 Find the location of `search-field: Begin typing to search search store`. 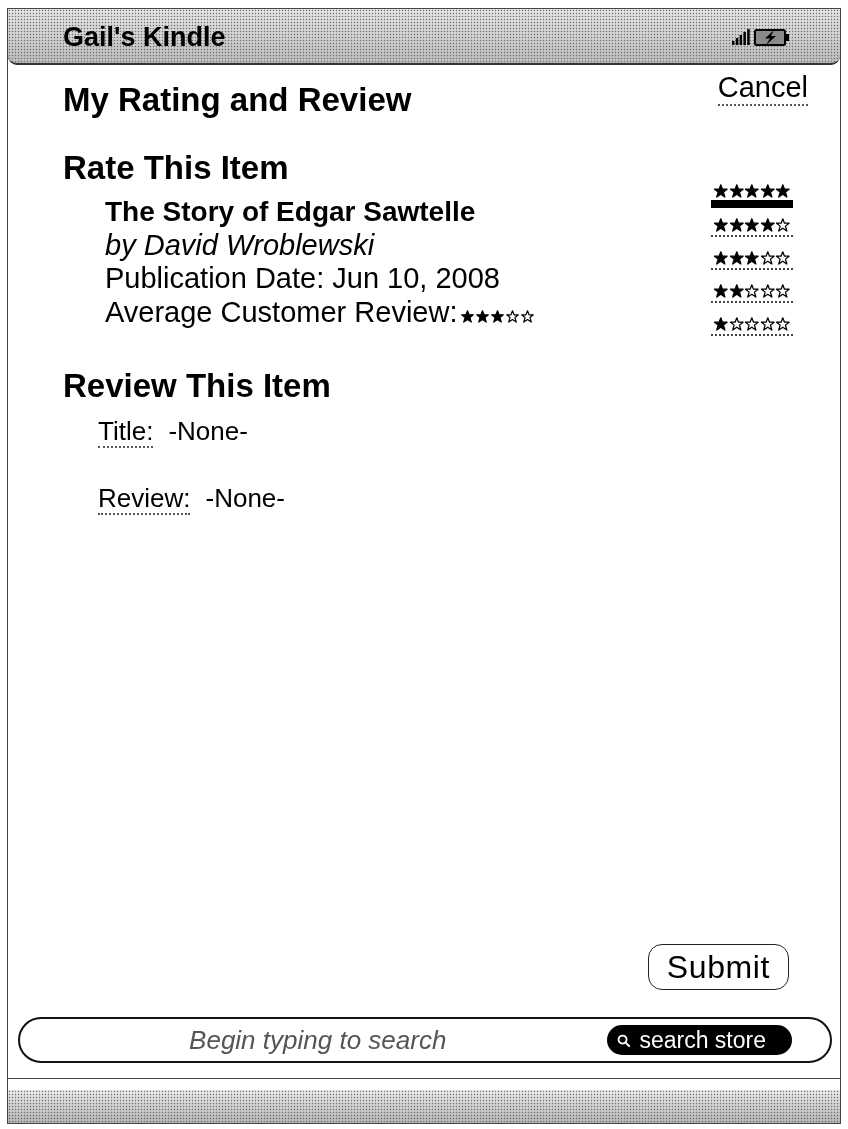

search-field: Begin typing to search search store is located at coordinates (425, 1040).